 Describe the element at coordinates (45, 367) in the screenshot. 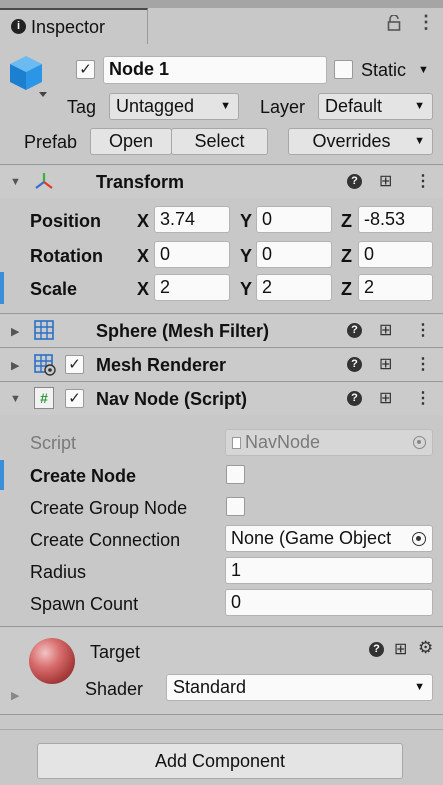

I see `mesh-renderer-icon` at that location.